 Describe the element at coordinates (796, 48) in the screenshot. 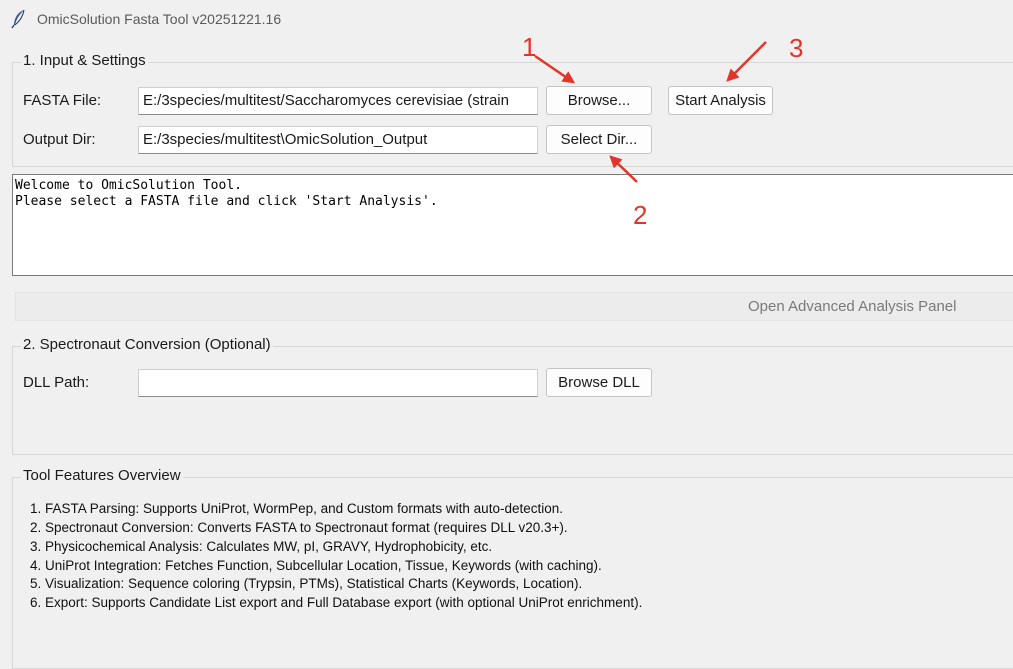

I see `annotation-number-3: 3` at that location.